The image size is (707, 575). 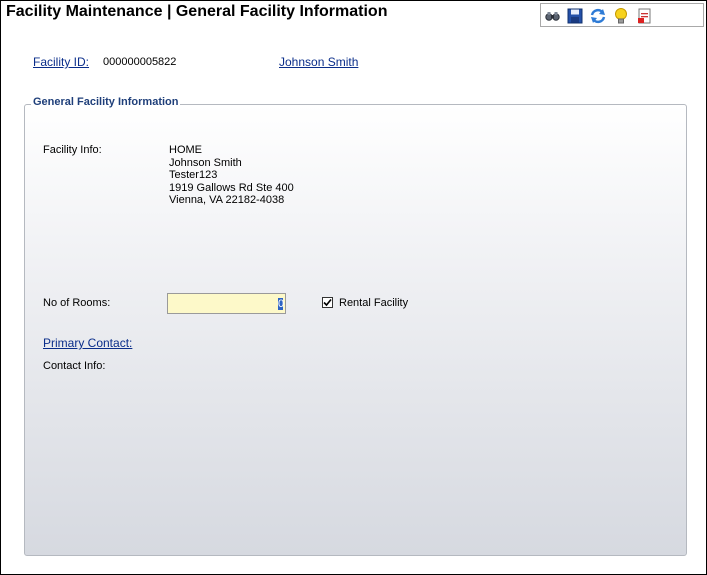 I want to click on rooms-label: No of Rooms:, so click(x=77, y=303).